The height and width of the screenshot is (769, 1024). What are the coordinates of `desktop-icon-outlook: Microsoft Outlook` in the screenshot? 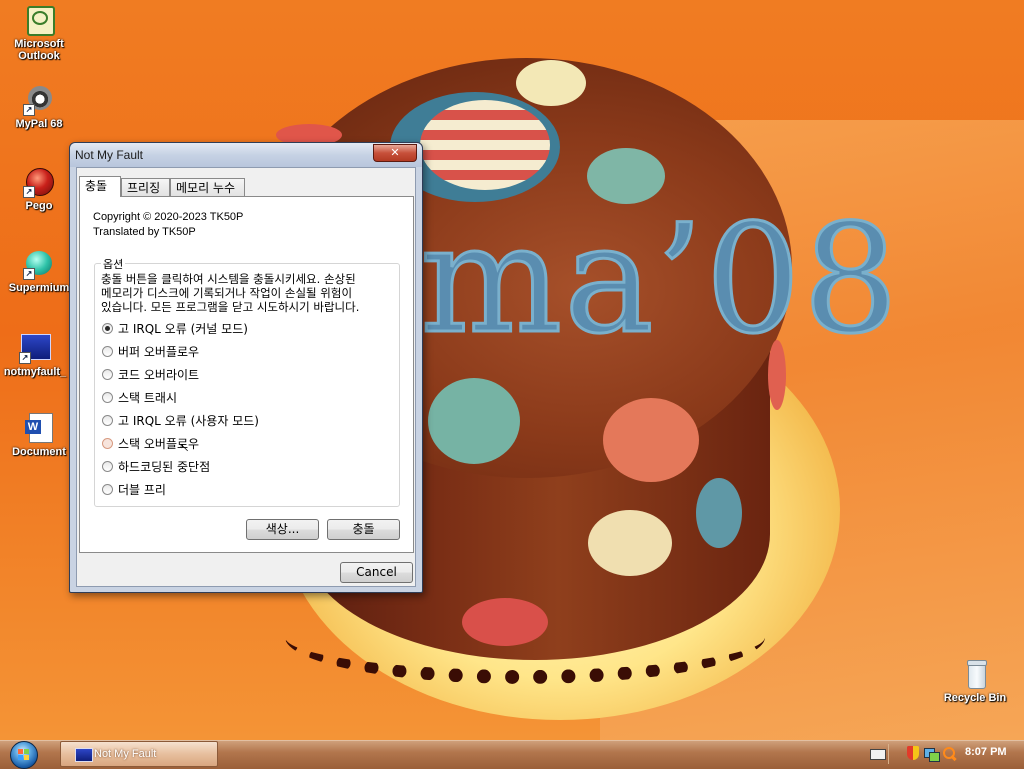 It's located at (39, 33).